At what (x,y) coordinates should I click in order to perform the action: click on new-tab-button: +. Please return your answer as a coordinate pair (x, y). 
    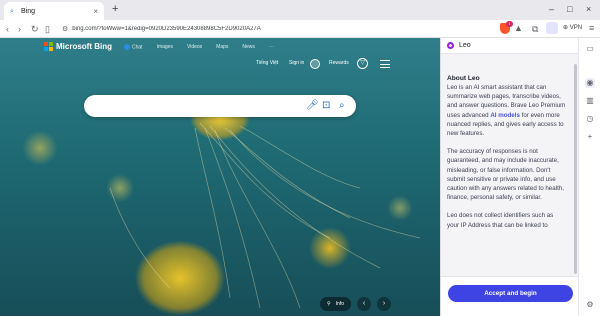
    Looking at the image, I should click on (115, 9).